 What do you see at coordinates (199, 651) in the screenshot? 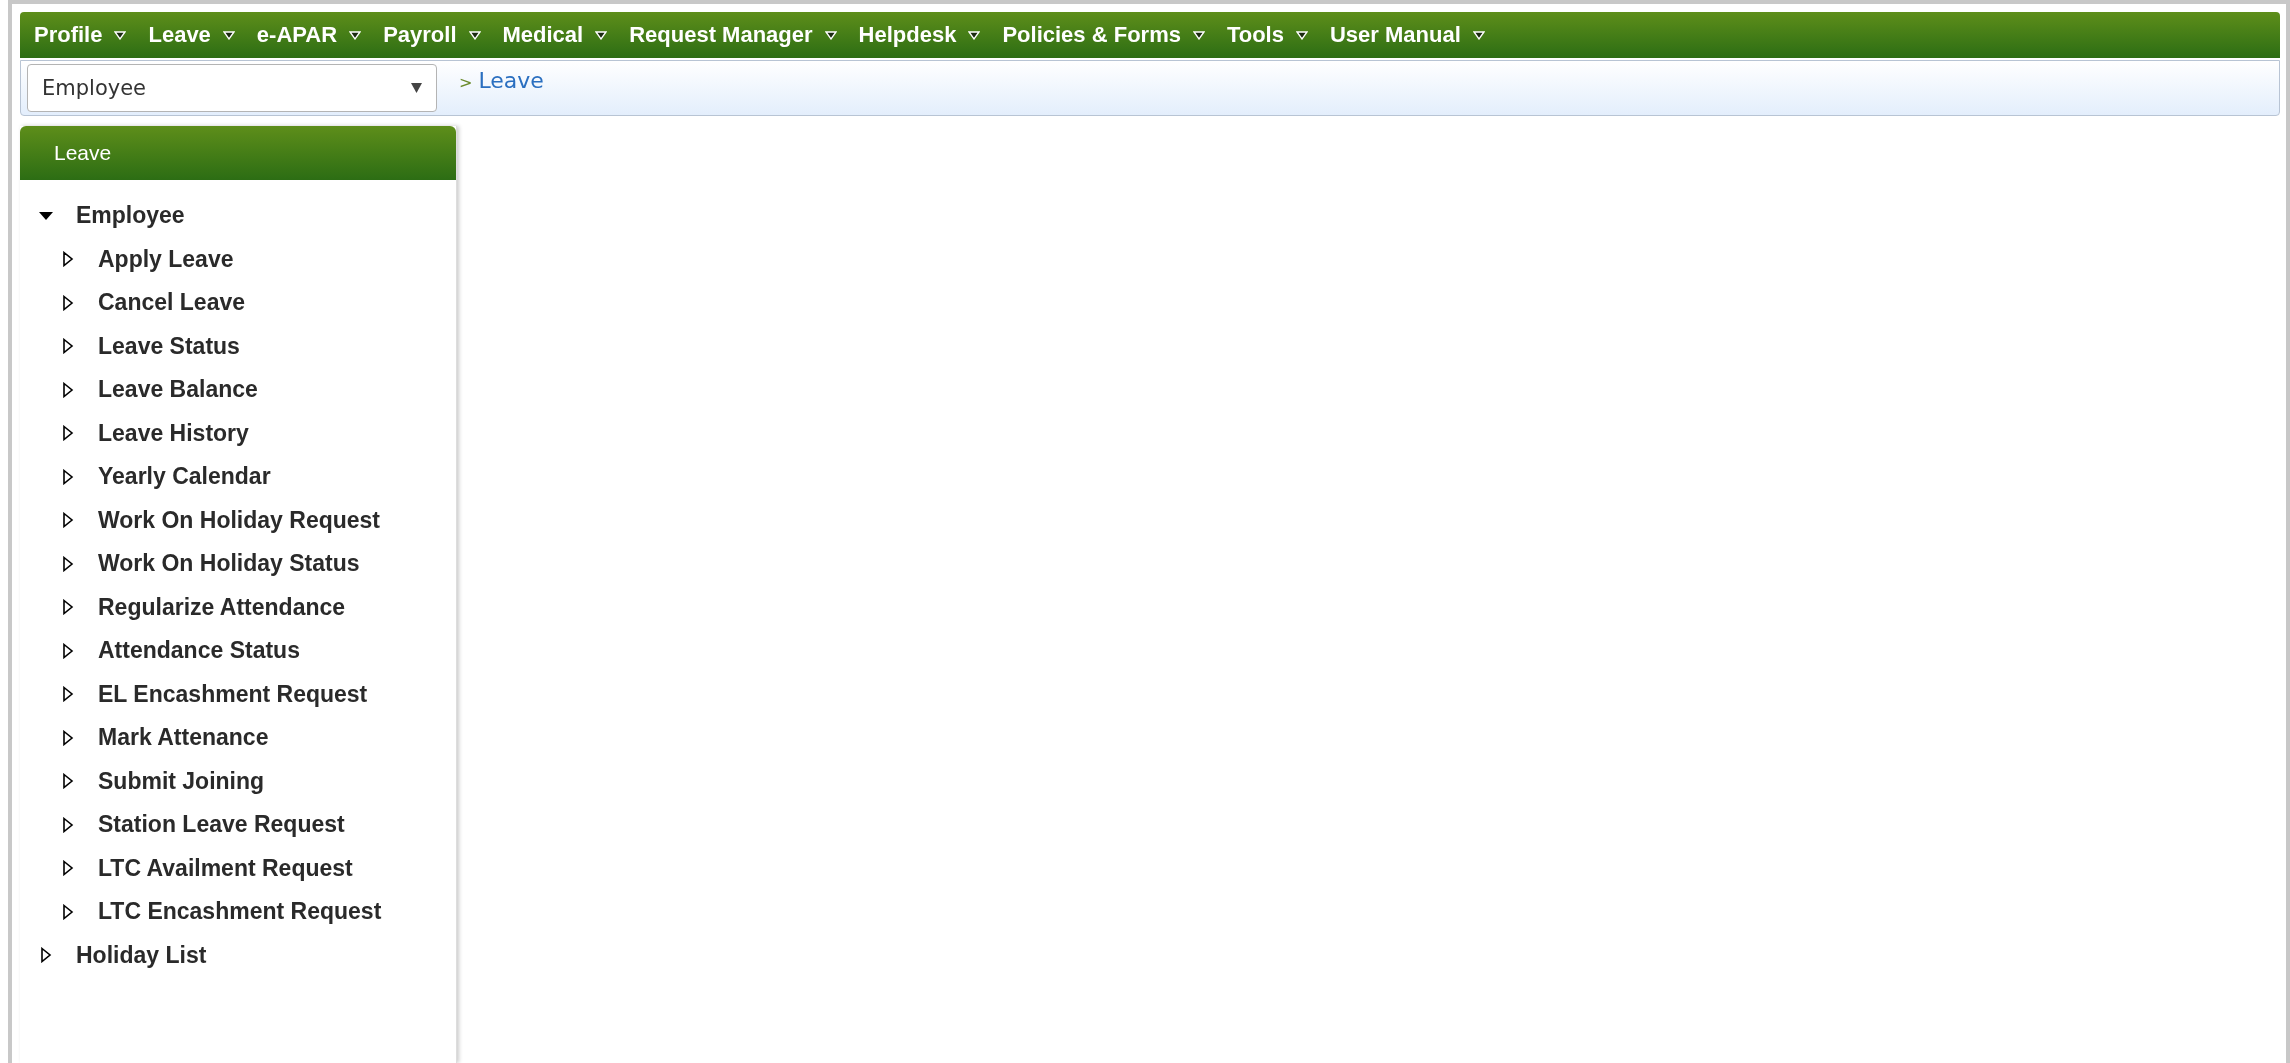
I see `tree-item: Attendance Status` at bounding box center [199, 651].